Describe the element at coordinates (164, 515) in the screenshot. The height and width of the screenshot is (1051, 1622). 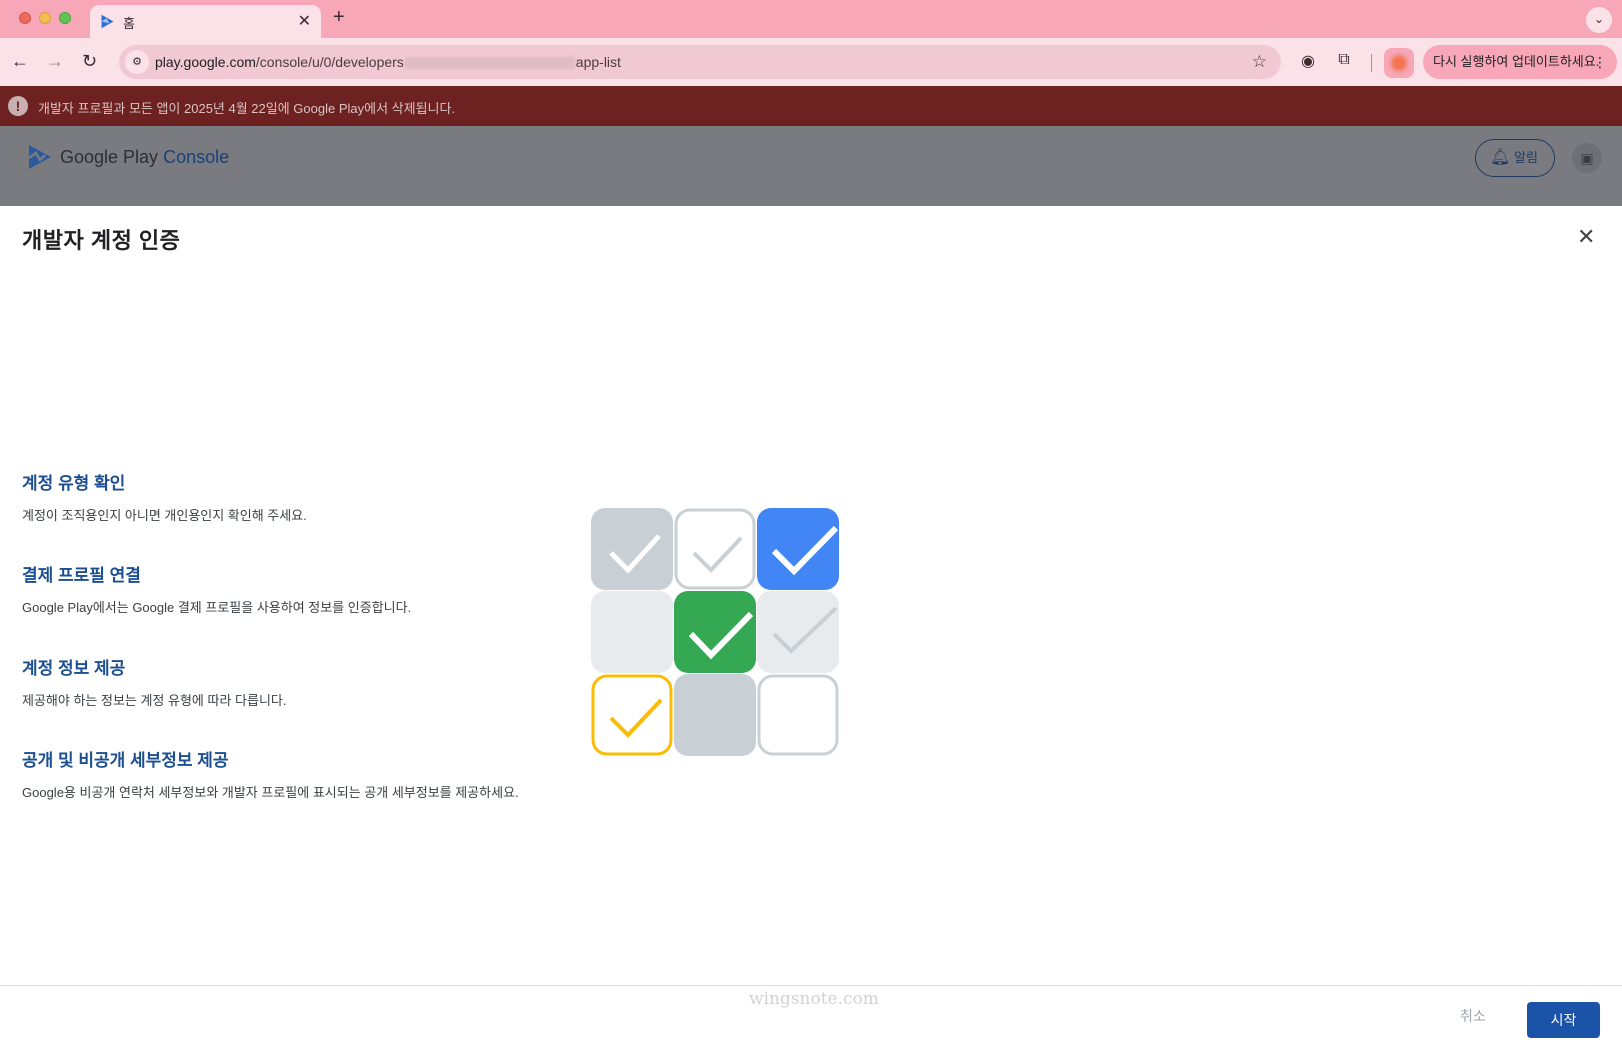
I see `step-description: 계정이 조직용인지 아니면 개인용인지 확인해 주세요.` at that location.